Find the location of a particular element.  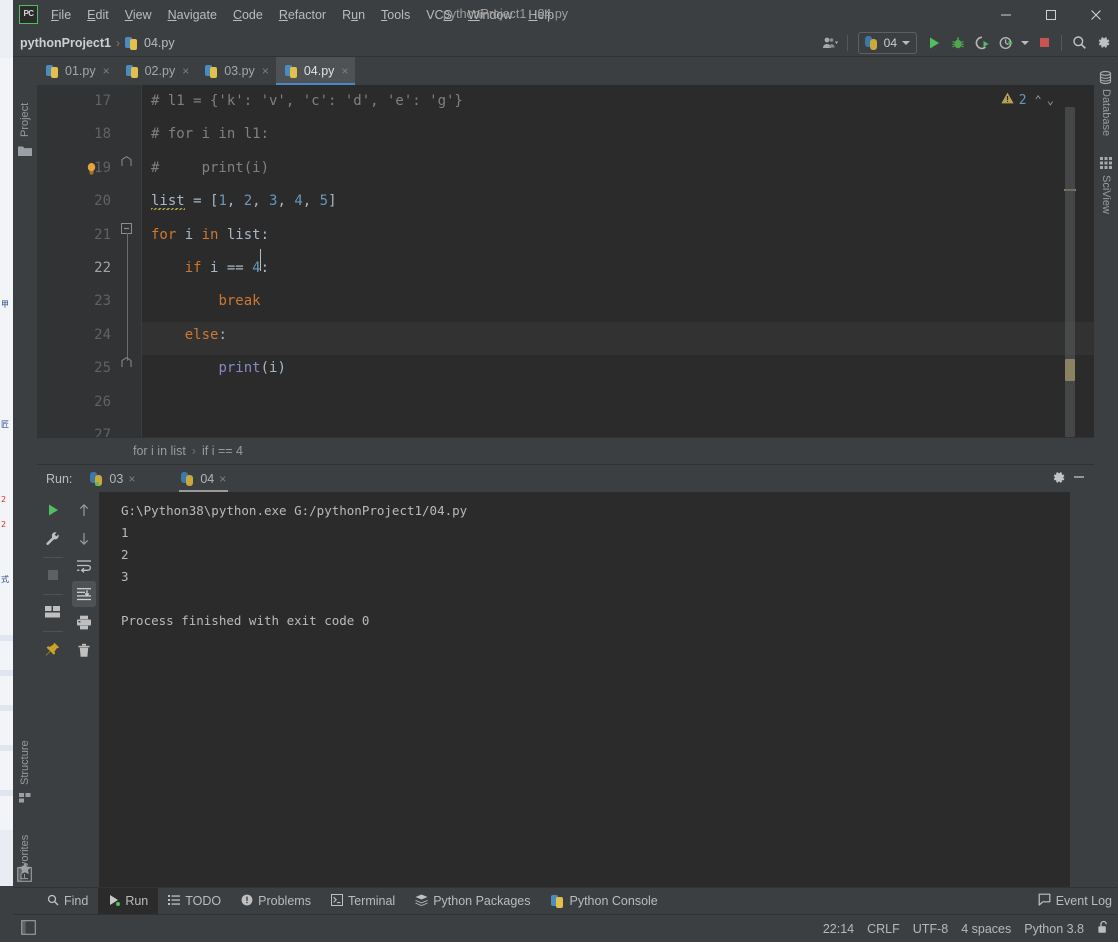

scroll-to-end-button is located at coordinates (83, 594).